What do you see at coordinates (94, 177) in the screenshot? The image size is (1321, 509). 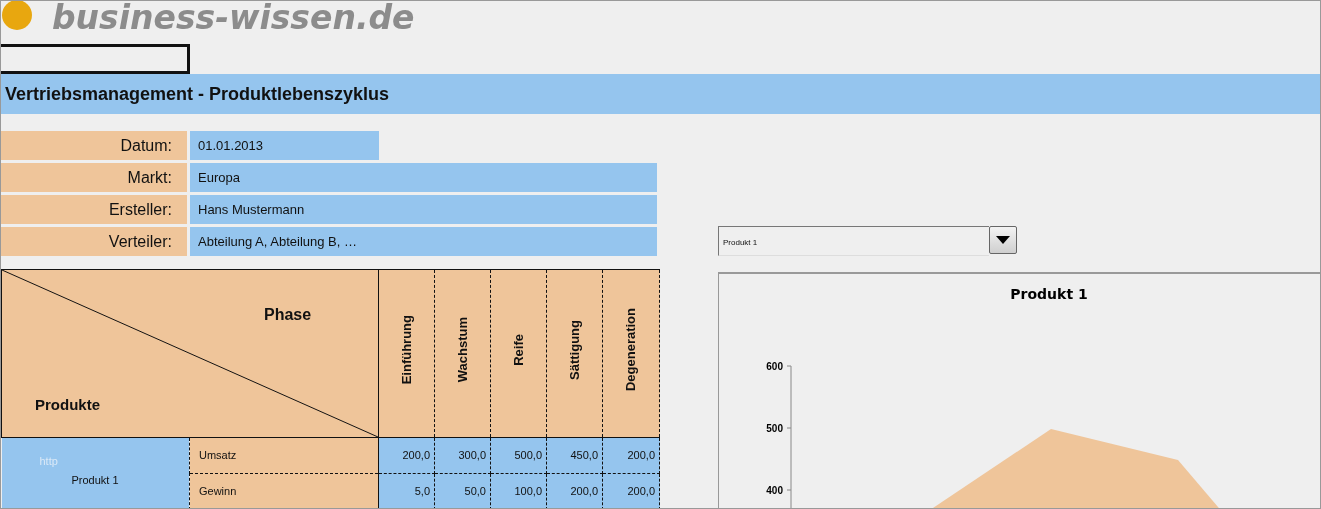 I see `field-label: Markt:` at bounding box center [94, 177].